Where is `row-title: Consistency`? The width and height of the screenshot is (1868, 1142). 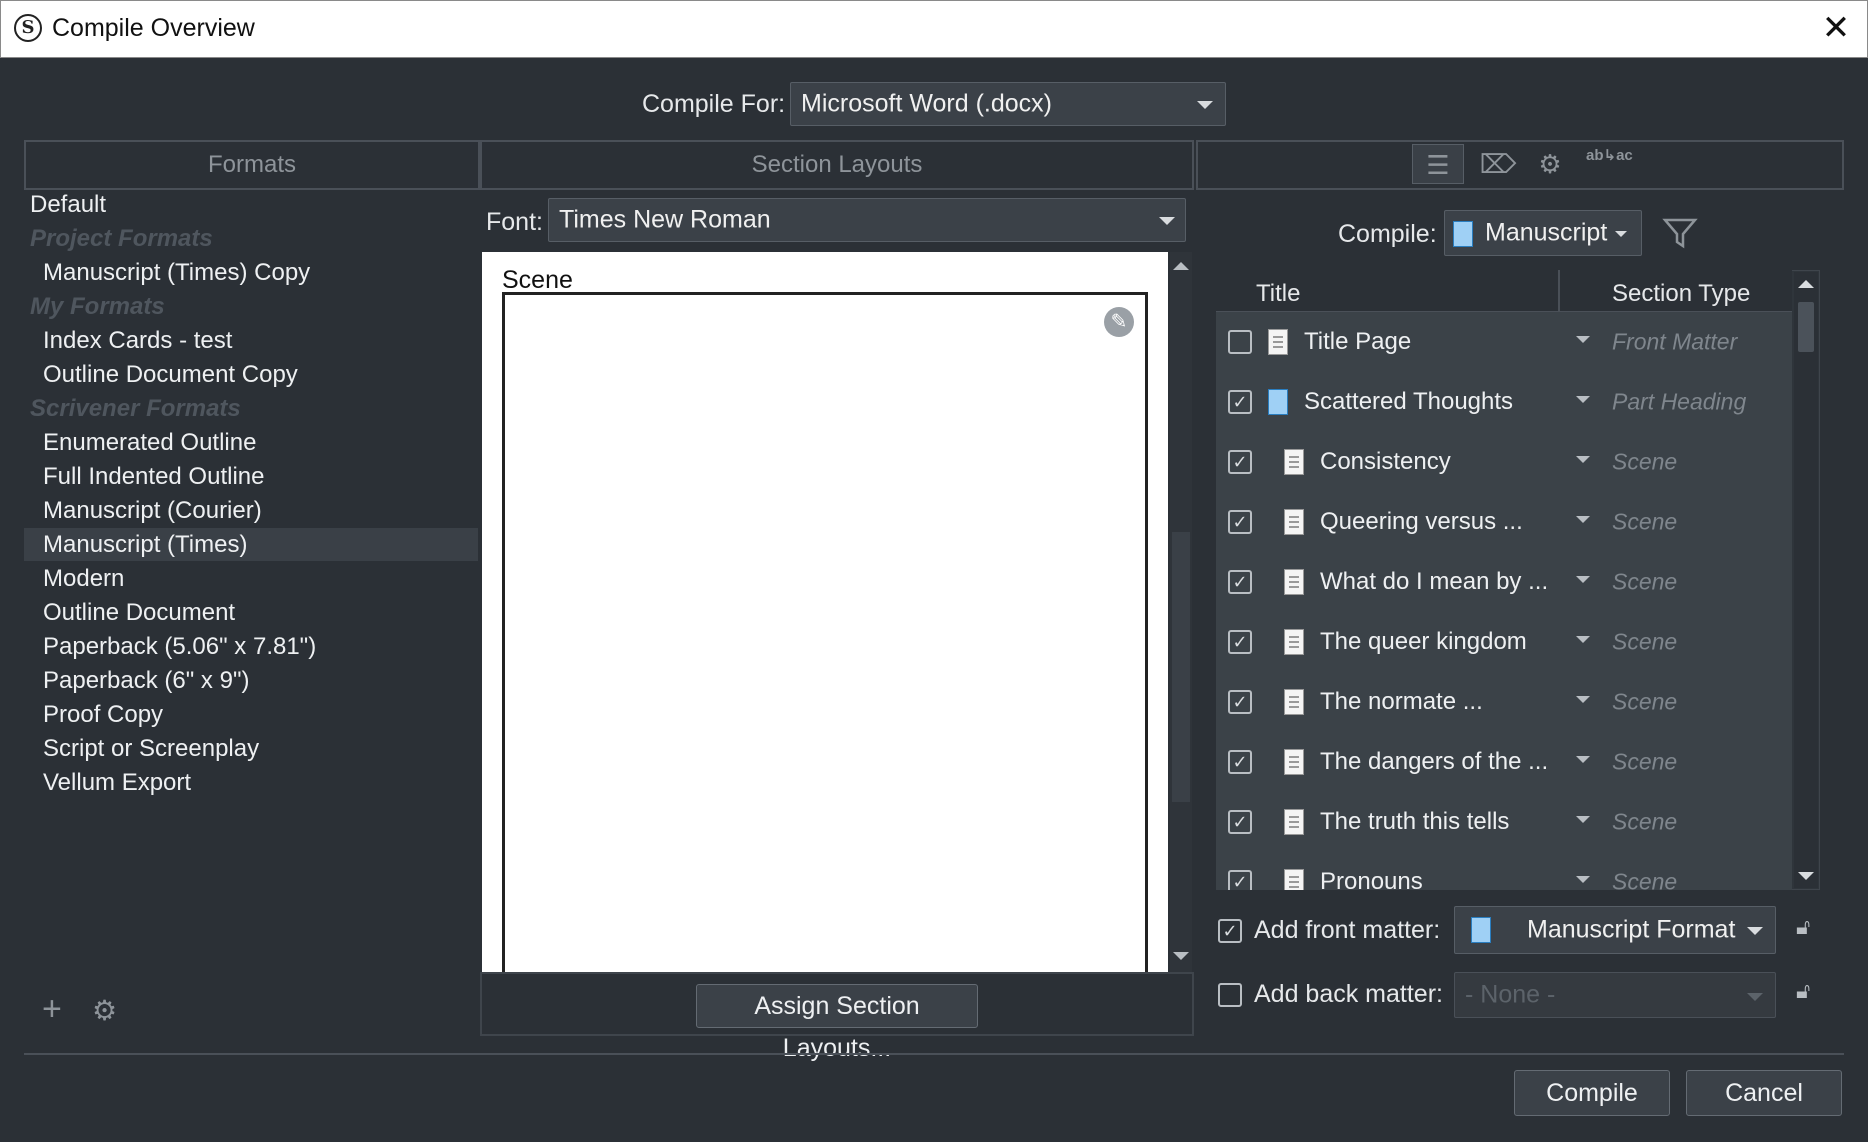
row-title: Consistency is located at coordinates (1385, 461).